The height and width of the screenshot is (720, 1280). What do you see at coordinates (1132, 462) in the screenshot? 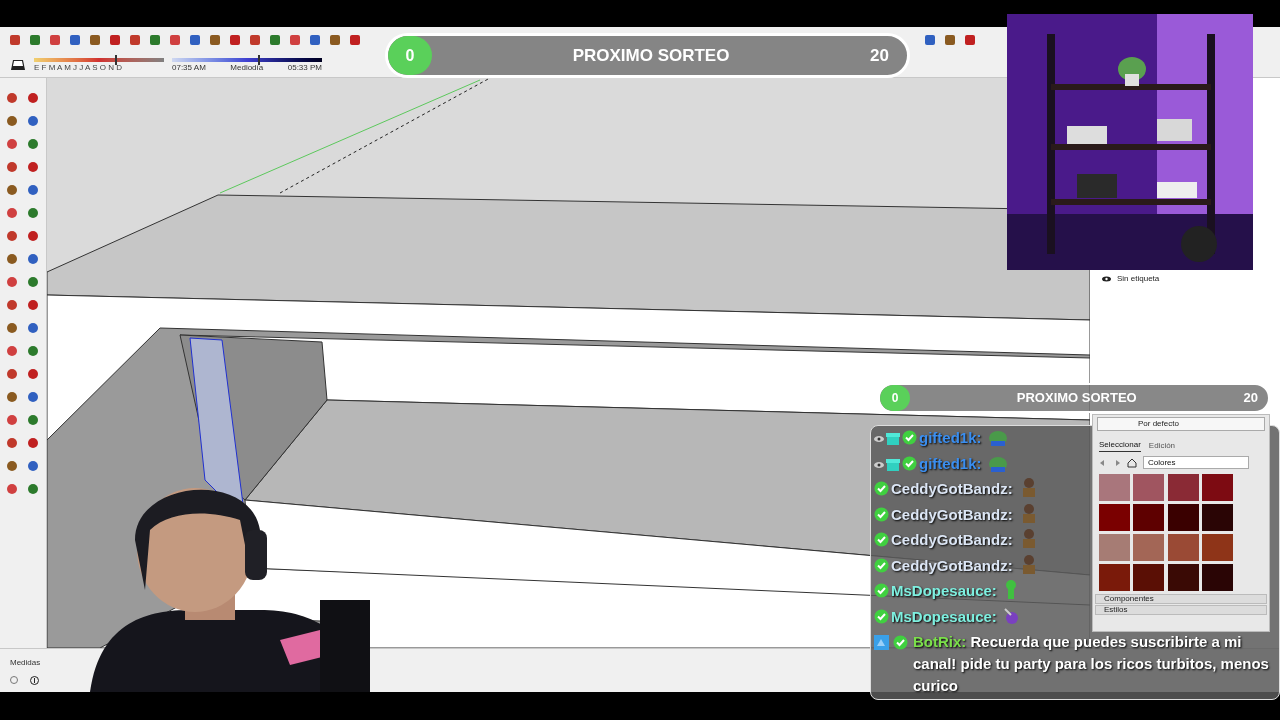
I see `home-icon` at bounding box center [1132, 462].